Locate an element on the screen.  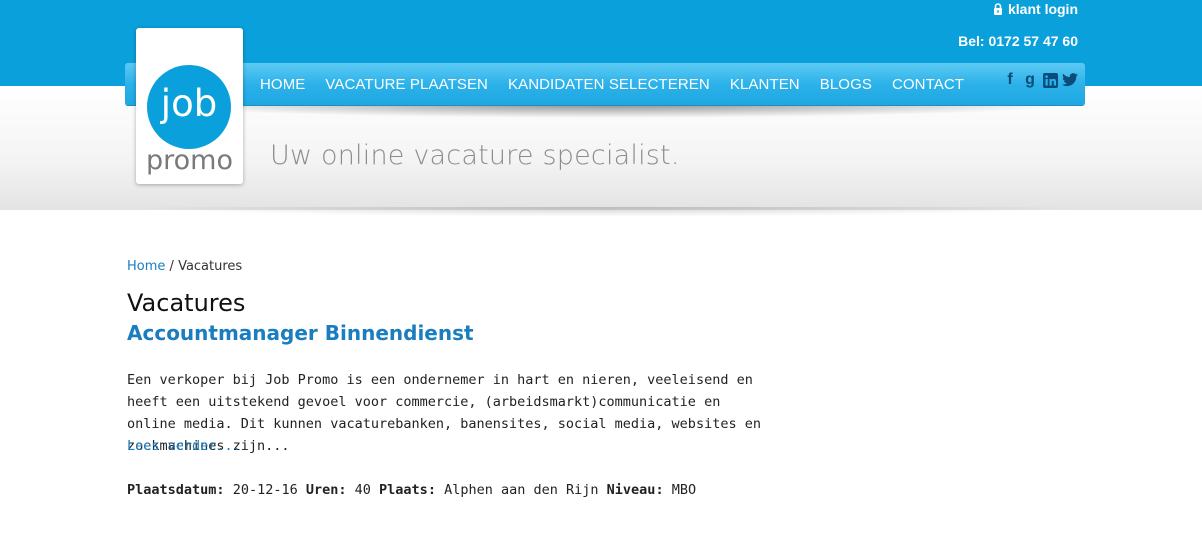
meta-level-label: Niveau: is located at coordinates (635, 490).